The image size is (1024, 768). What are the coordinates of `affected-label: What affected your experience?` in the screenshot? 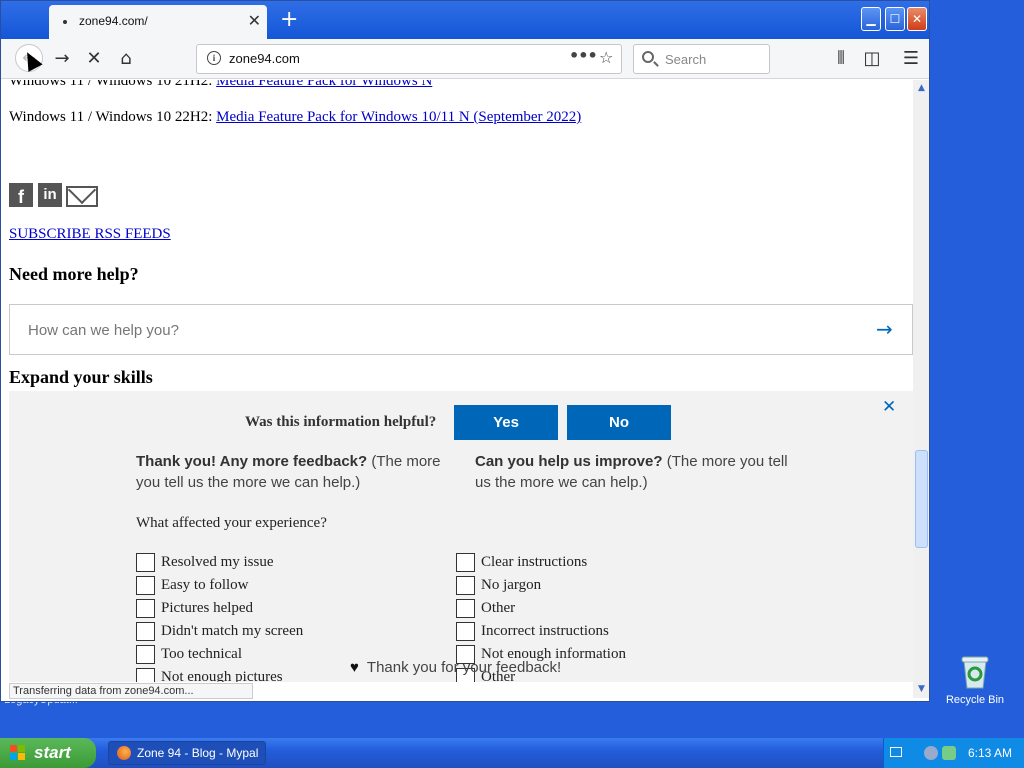 It's located at (231, 523).